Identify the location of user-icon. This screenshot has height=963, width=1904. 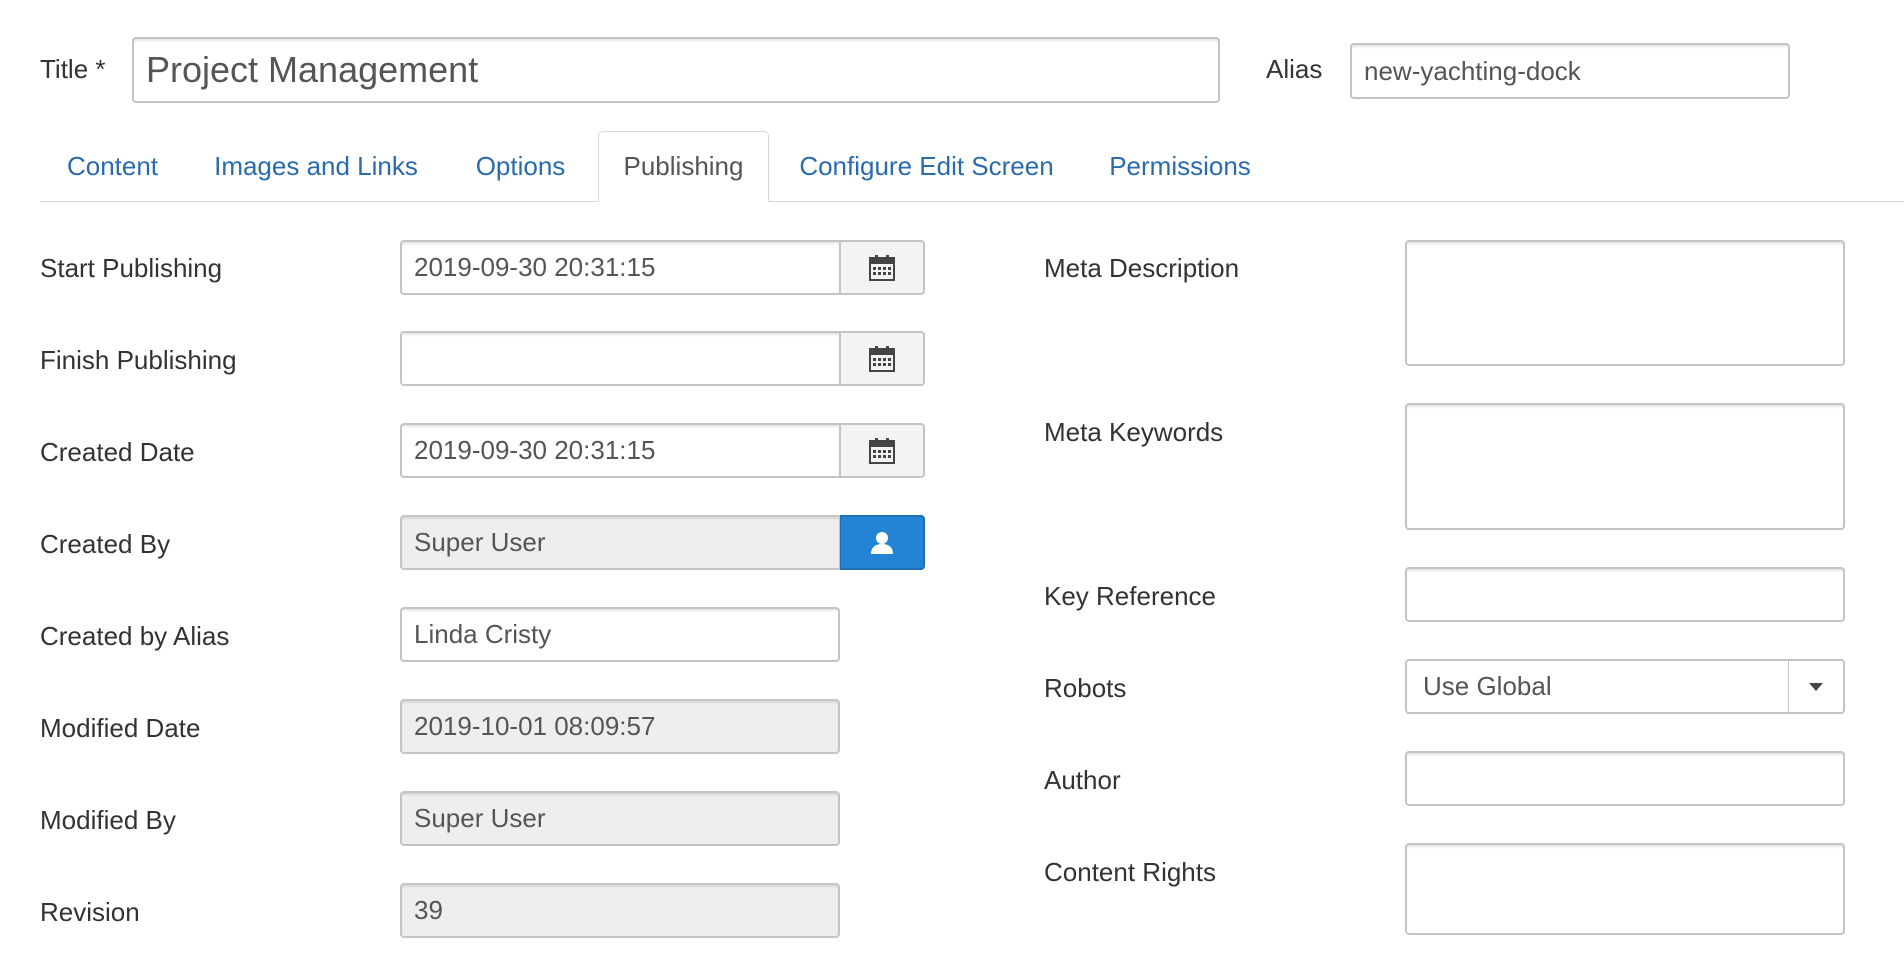
(882, 542).